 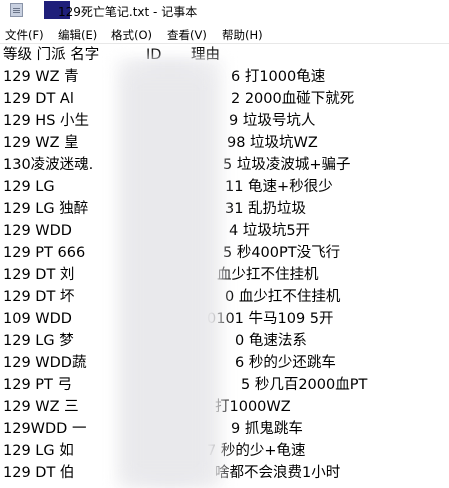 I want to click on line-prefix: 129 PT 弓, so click(x=37, y=385).